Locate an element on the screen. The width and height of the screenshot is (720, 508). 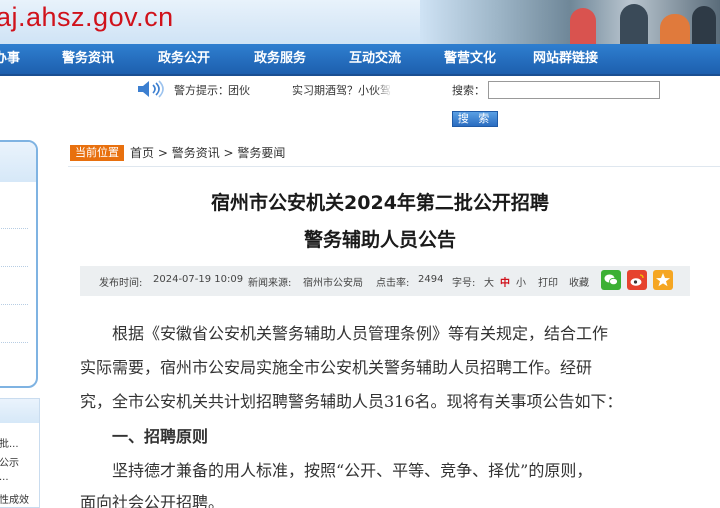
banner-photo is located at coordinates (570, 22).